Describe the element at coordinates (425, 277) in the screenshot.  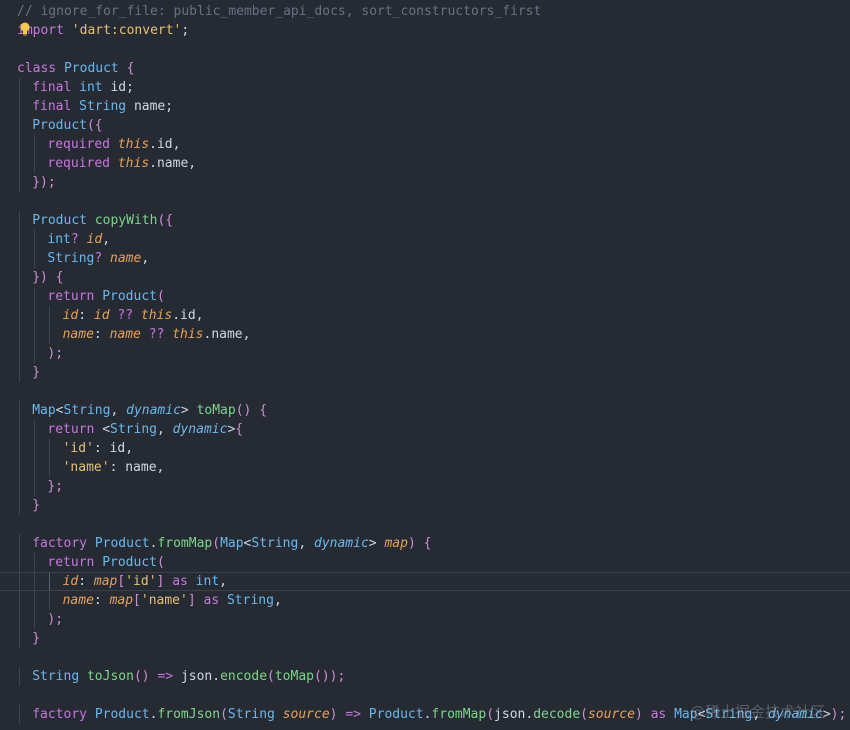
I see `code-line: }) {` at that location.